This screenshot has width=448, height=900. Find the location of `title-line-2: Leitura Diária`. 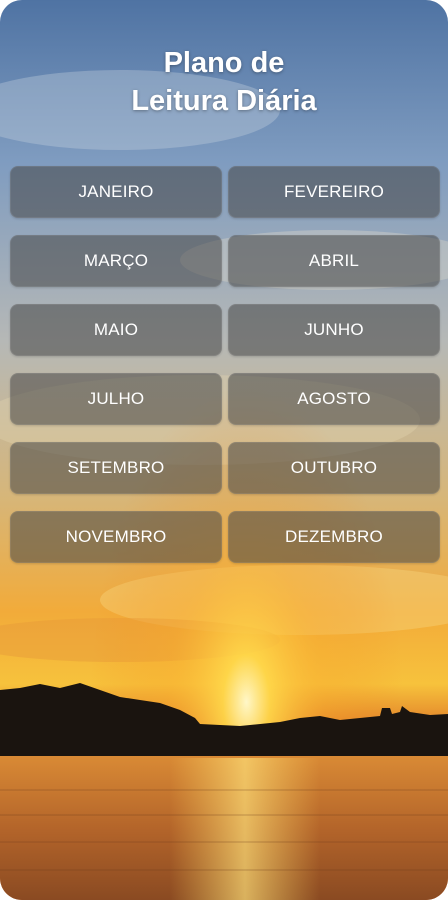

title-line-2: Leitura Diária is located at coordinates (224, 101).